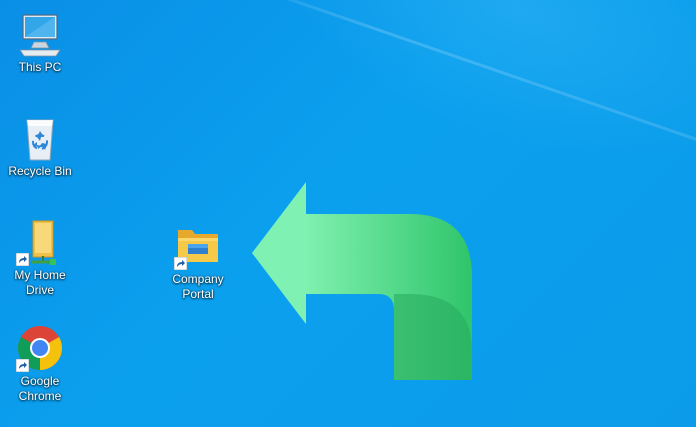 The height and width of the screenshot is (427, 696). I want to click on desktop-icon-company-portal: Company Portal, so click(198, 262).